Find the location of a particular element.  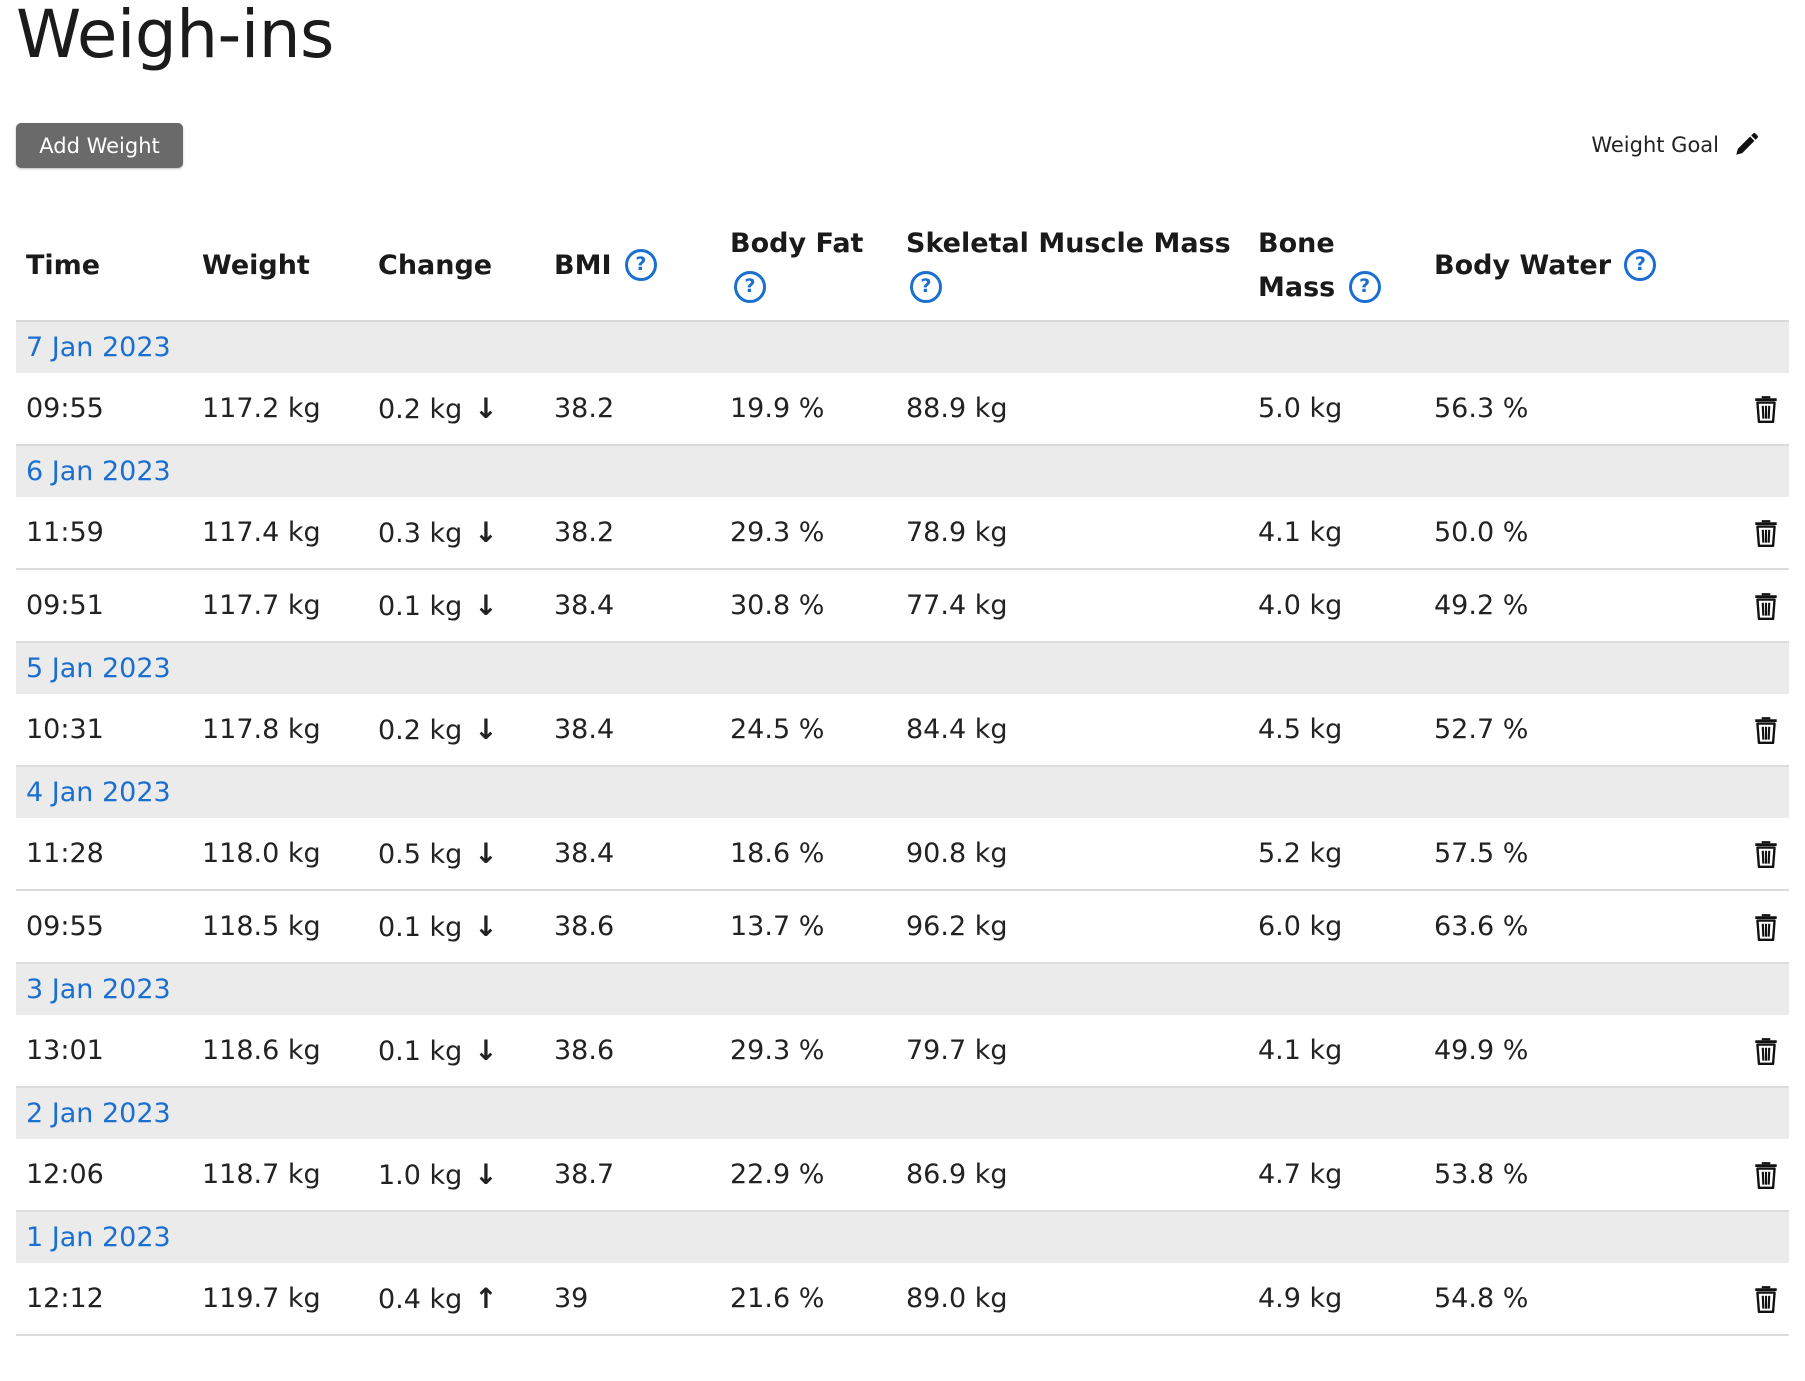

bone-mass-cell: 6.0 kg is located at coordinates (1336, 927).